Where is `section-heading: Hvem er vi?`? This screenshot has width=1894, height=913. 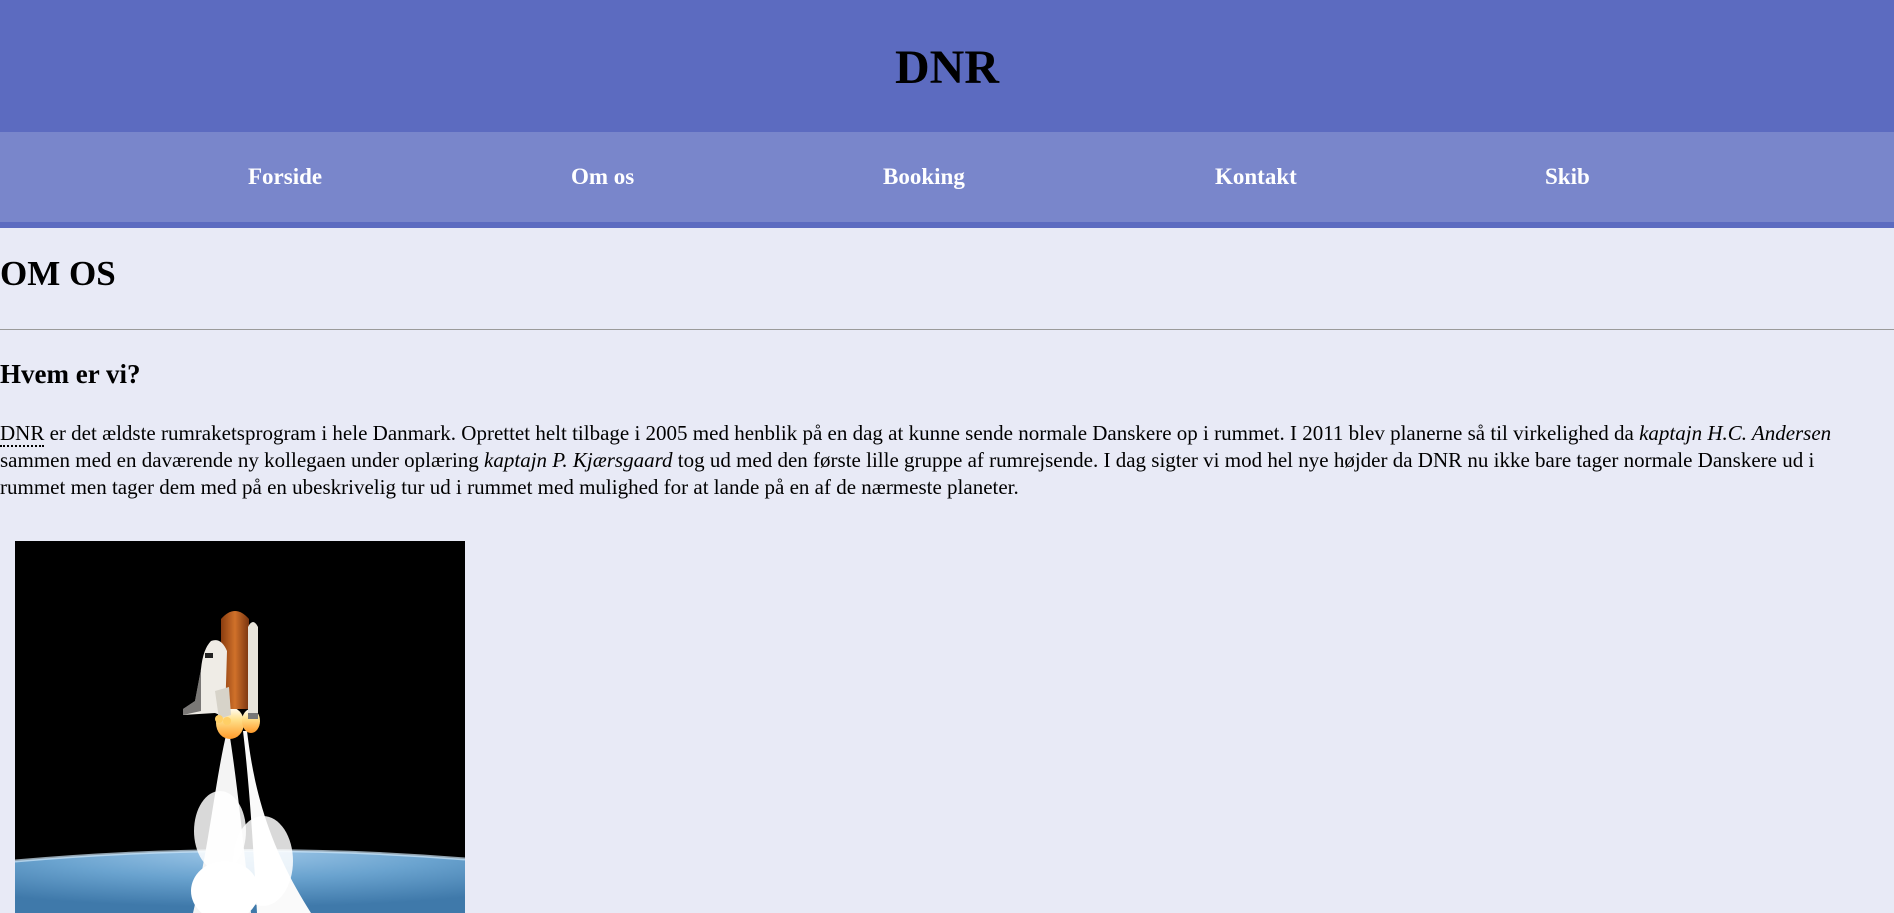
section-heading: Hvem er vi? is located at coordinates (70, 374).